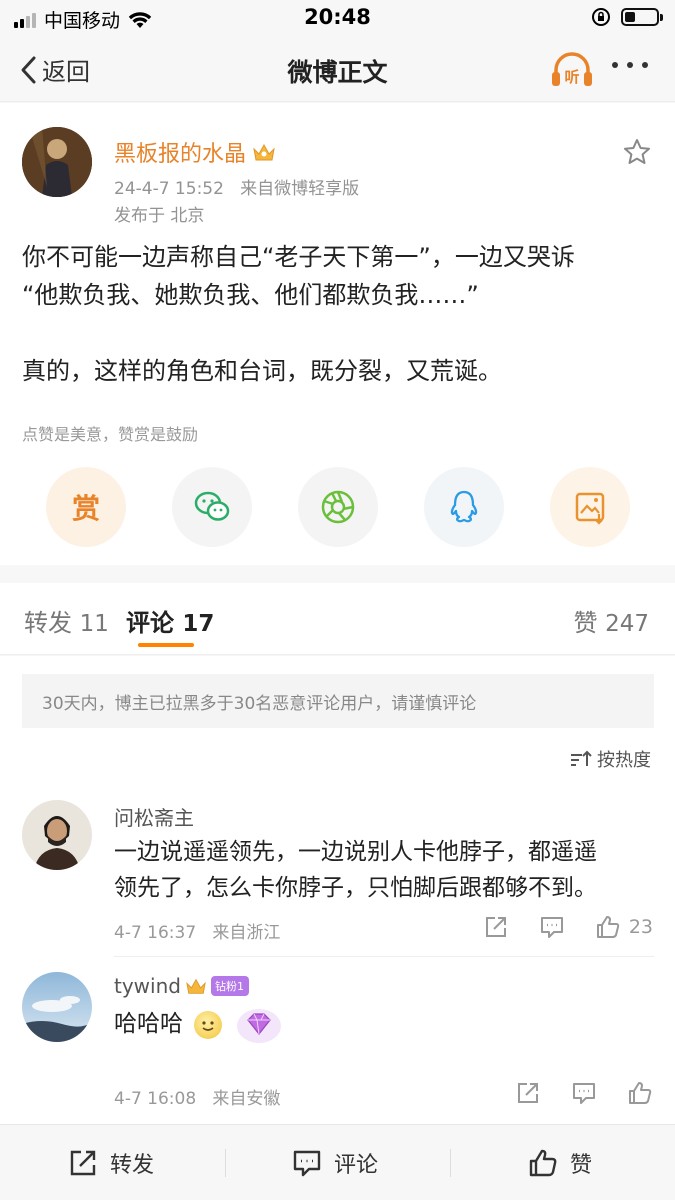 The width and height of the screenshot is (675, 1200). I want to click on active-tab-indicator, so click(166, 645).